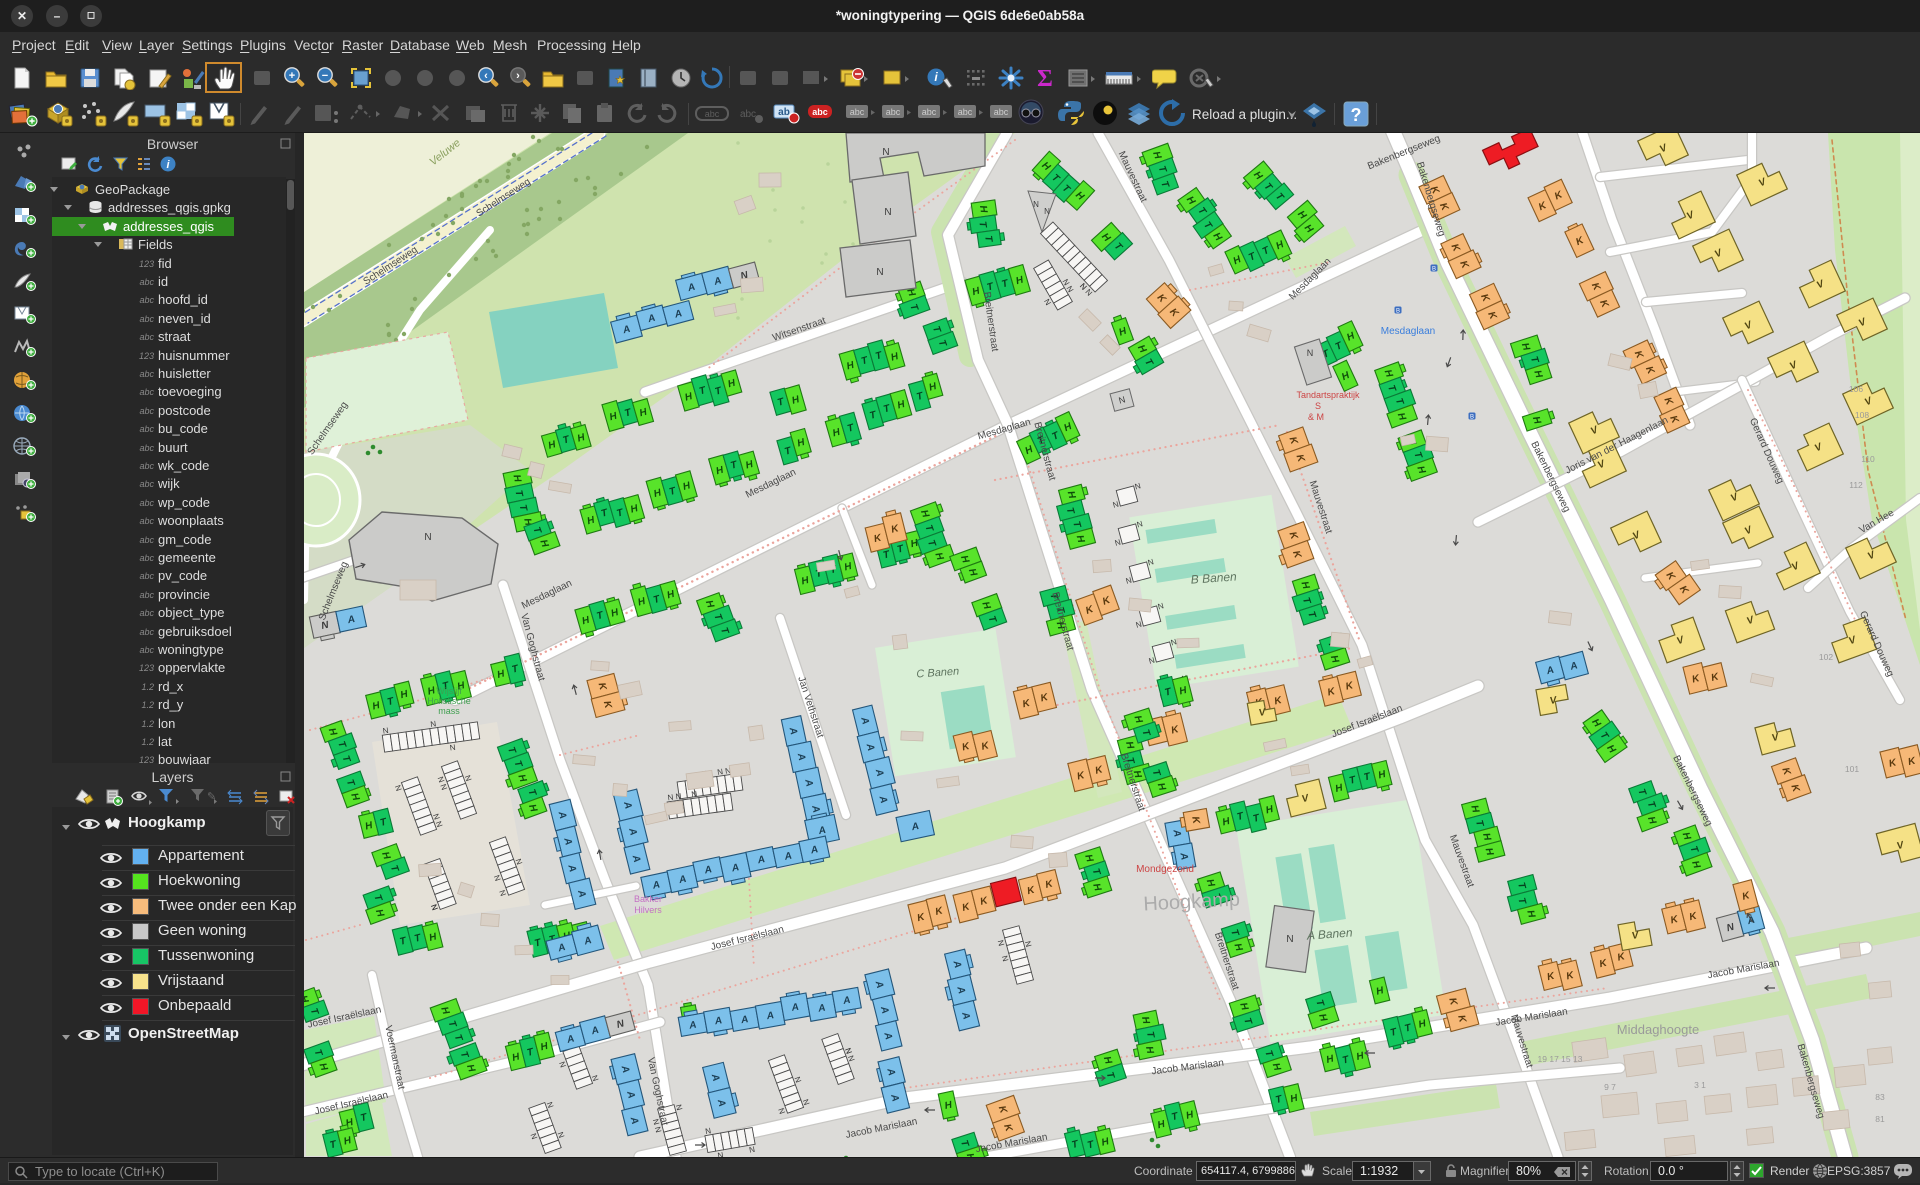 Image resolution: width=1920 pixels, height=1185 pixels. I want to click on svg-text: 102, so click(1826, 657).